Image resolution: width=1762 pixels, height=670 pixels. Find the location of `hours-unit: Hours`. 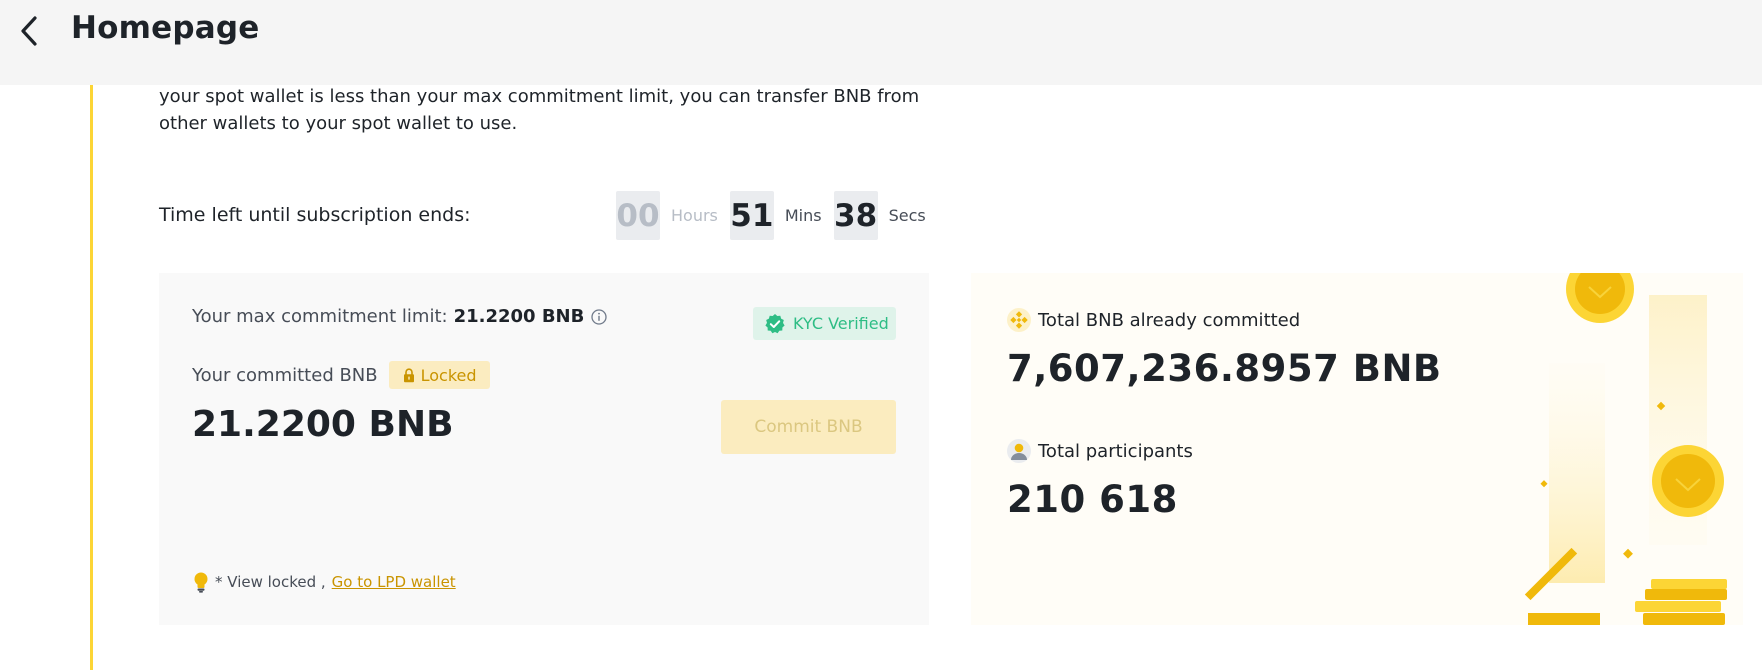

hours-unit: Hours is located at coordinates (694, 215).